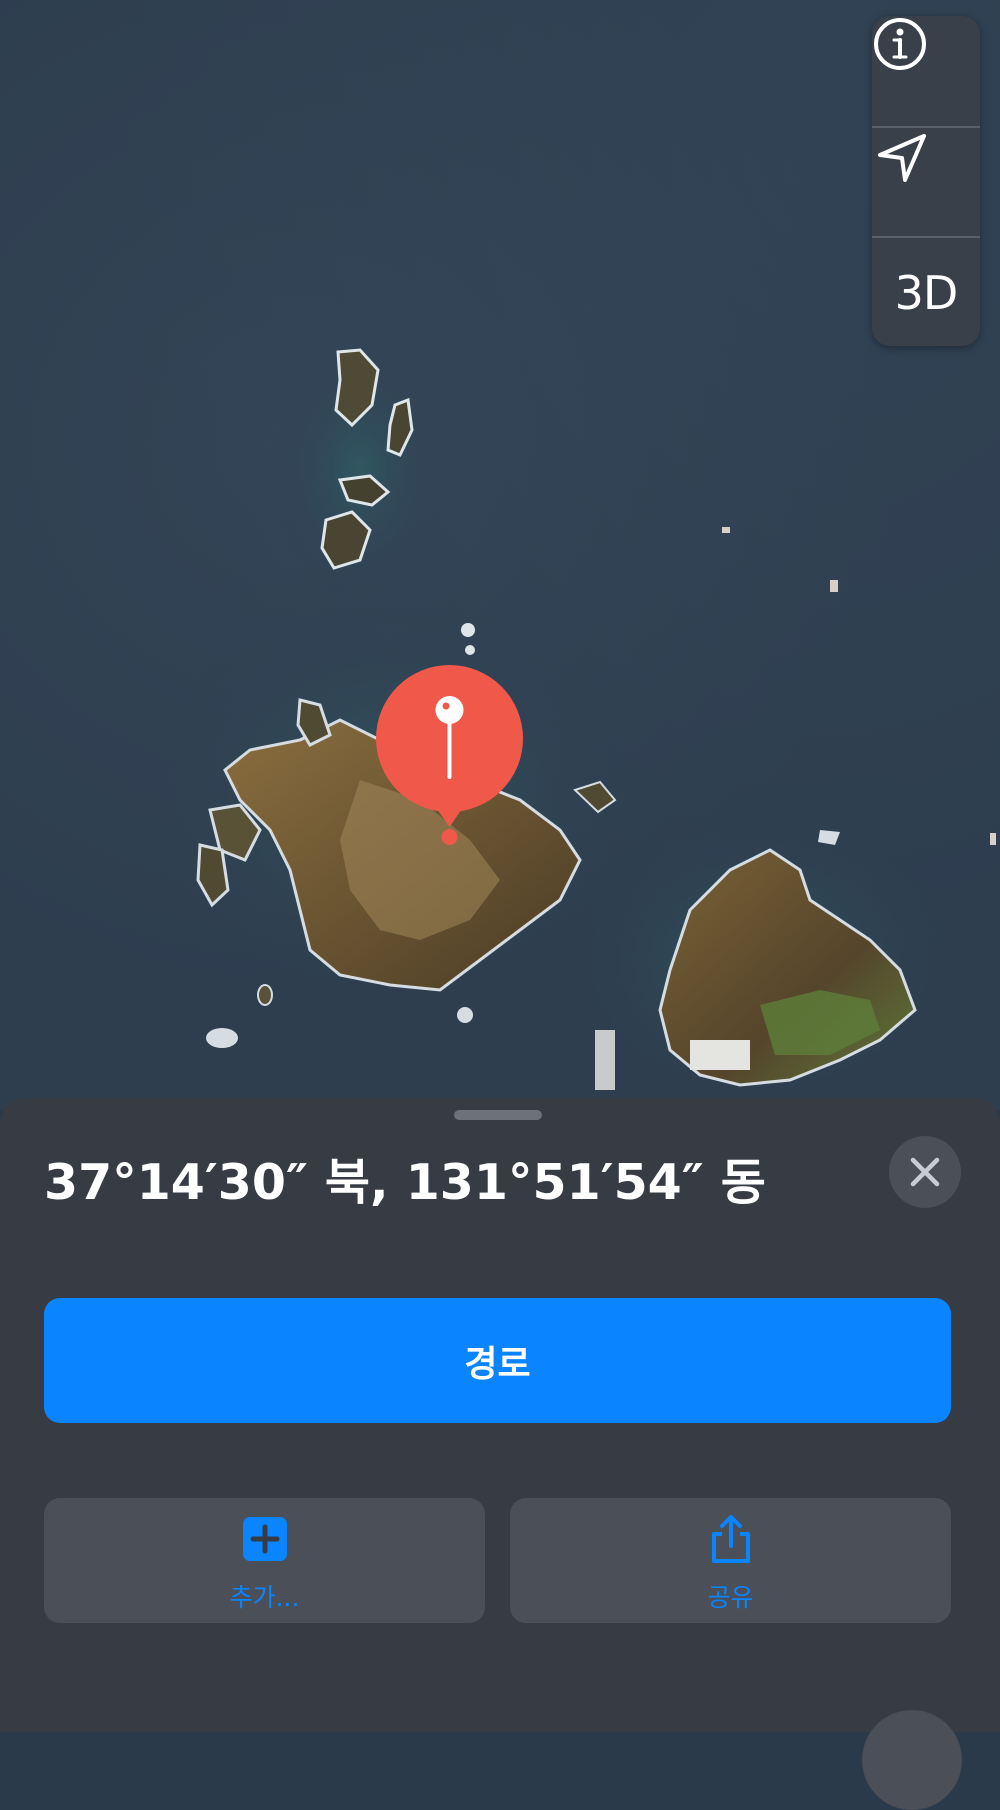 The width and height of the screenshot is (1000, 1810). What do you see at coordinates (926, 292) in the screenshot?
I see `3d-toggle-button: 3D` at bounding box center [926, 292].